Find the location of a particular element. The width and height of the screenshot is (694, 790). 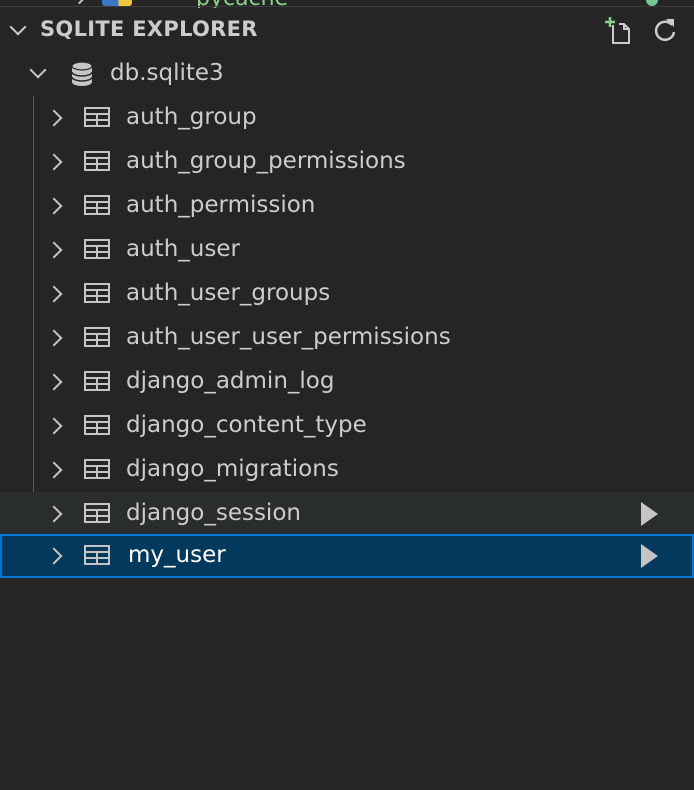

tree-item-table: my_user is located at coordinates (347, 556).